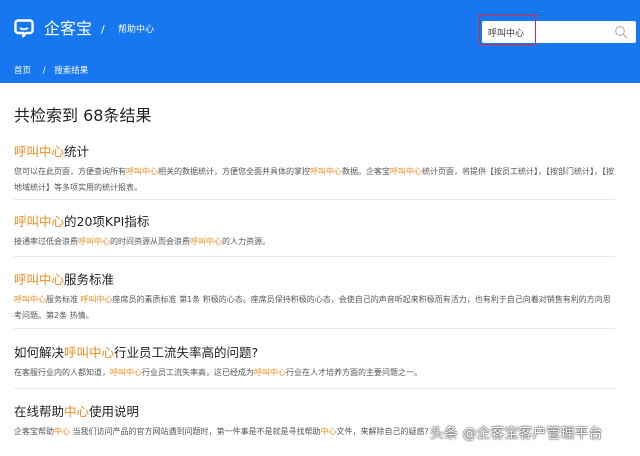 This screenshot has width=640, height=456. What do you see at coordinates (186, 352) in the screenshot?
I see `text-segment: 行业员工流失率高的问题?` at bounding box center [186, 352].